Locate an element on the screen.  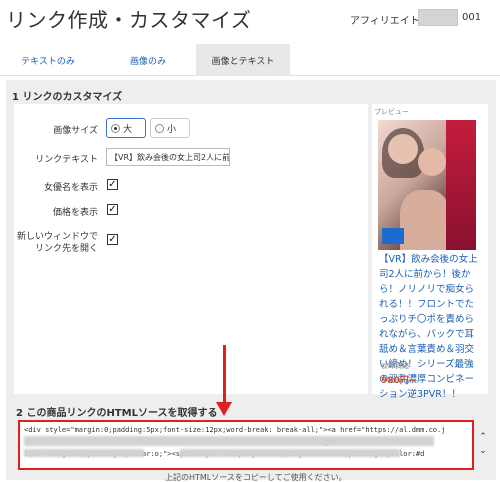
affiliate-id-select is located at coordinates (438, 17).